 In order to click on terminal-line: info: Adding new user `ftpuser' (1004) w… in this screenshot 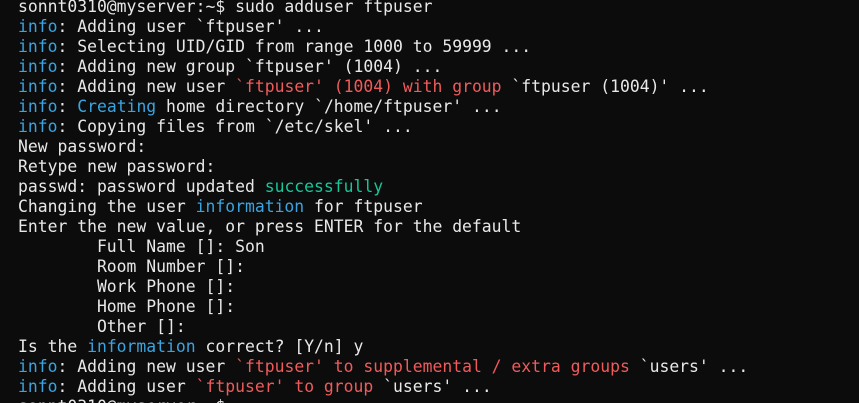, I will do `click(438, 87)`.